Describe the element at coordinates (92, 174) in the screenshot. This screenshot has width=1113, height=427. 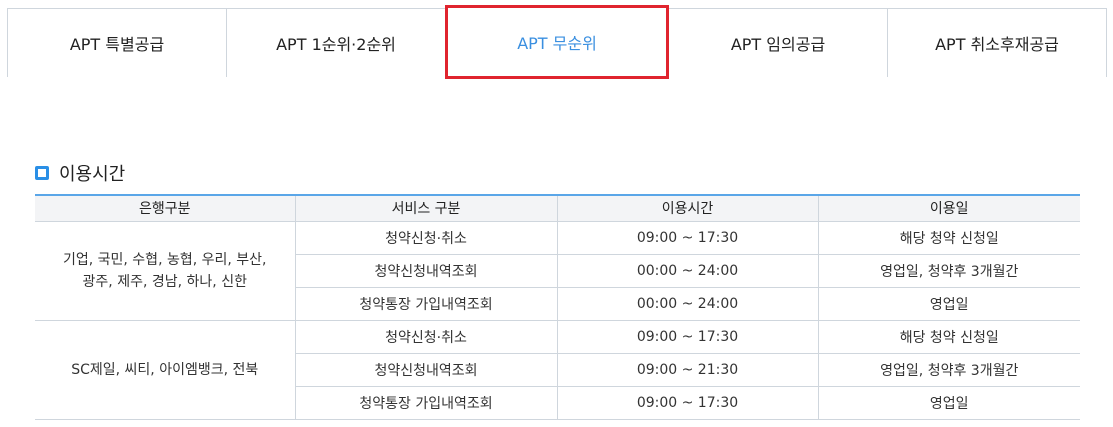
I see `section-title-text: 이용시간` at that location.